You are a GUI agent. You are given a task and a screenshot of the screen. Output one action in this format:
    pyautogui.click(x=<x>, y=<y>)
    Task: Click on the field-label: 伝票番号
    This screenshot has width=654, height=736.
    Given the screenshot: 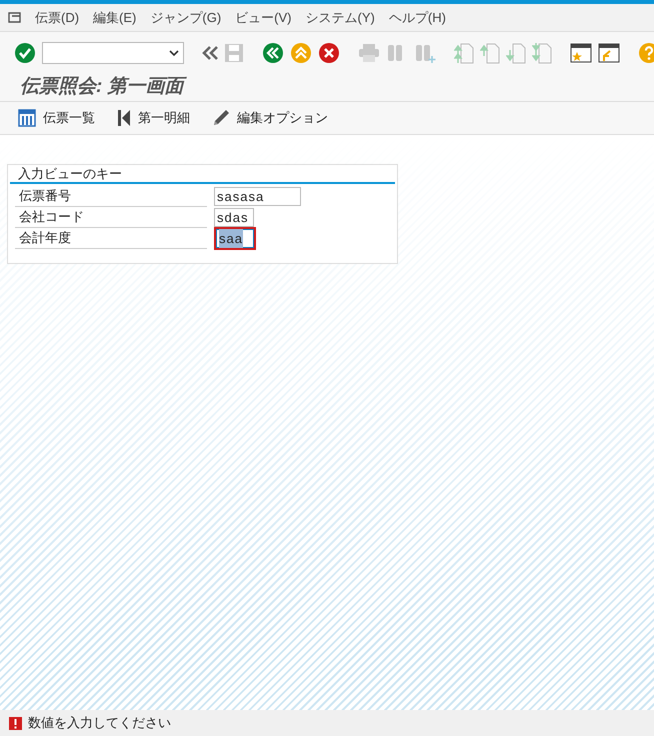 What is the action you would take?
    pyautogui.click(x=111, y=196)
    